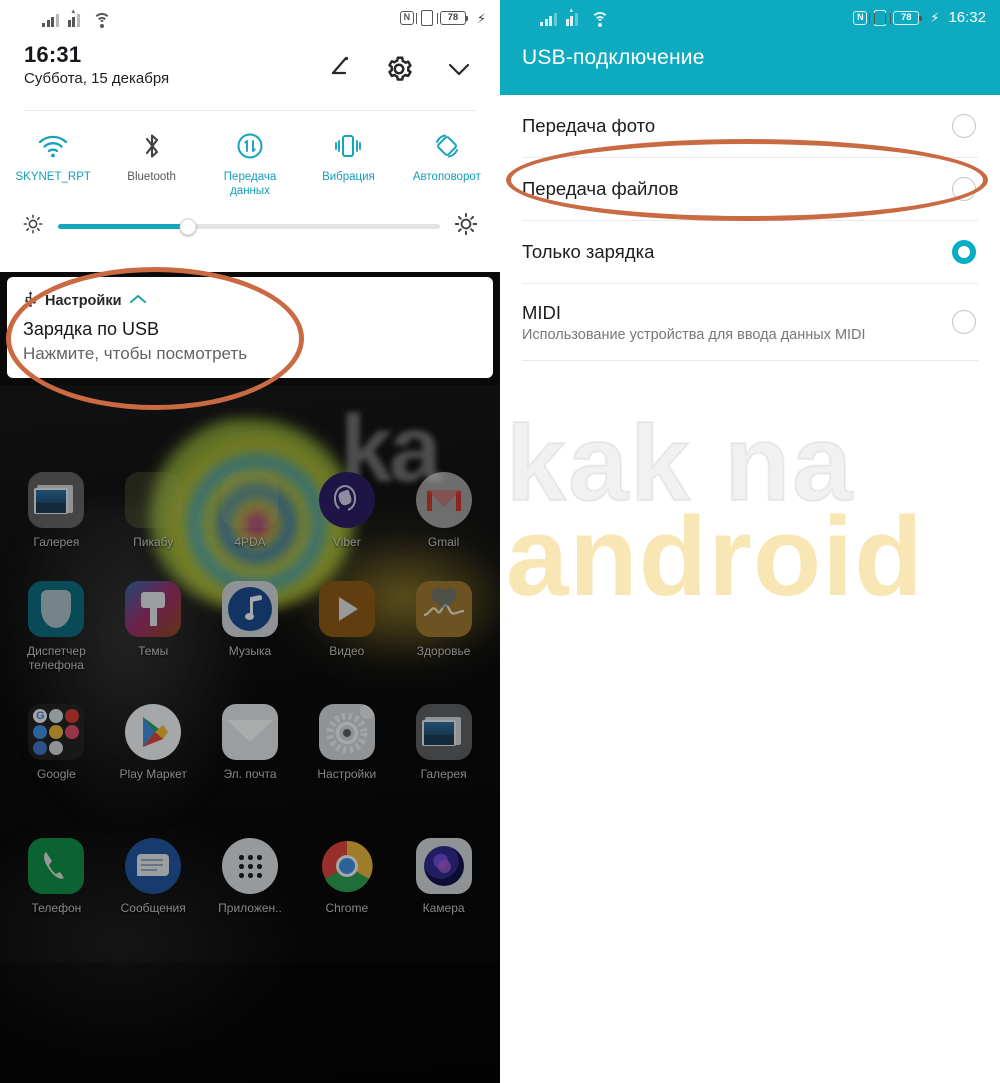 This screenshot has height=1083, width=1000. What do you see at coordinates (750, 252) in the screenshot?
I see `usb-option-charge-only: Только зарядка` at bounding box center [750, 252].